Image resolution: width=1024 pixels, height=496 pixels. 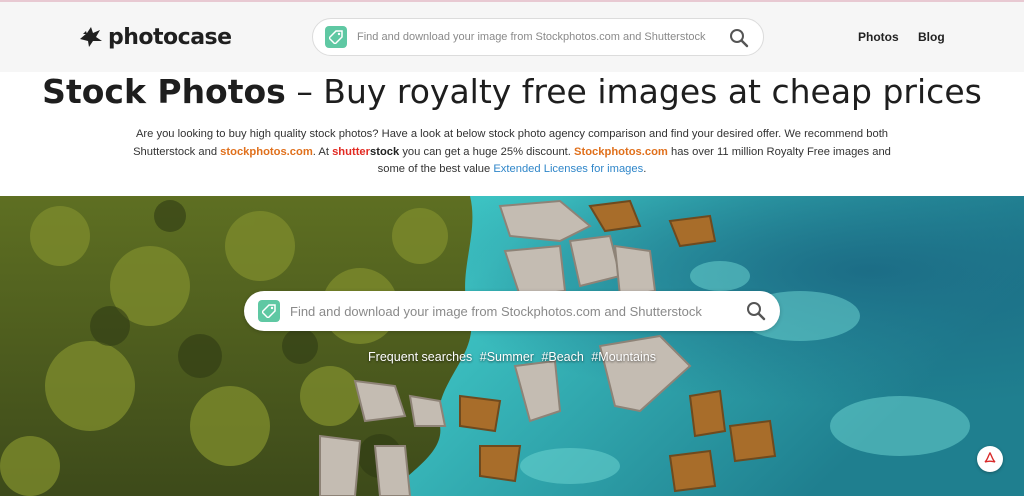 I want to click on site-header: photocase Photos Blog, so click(x=512, y=37).